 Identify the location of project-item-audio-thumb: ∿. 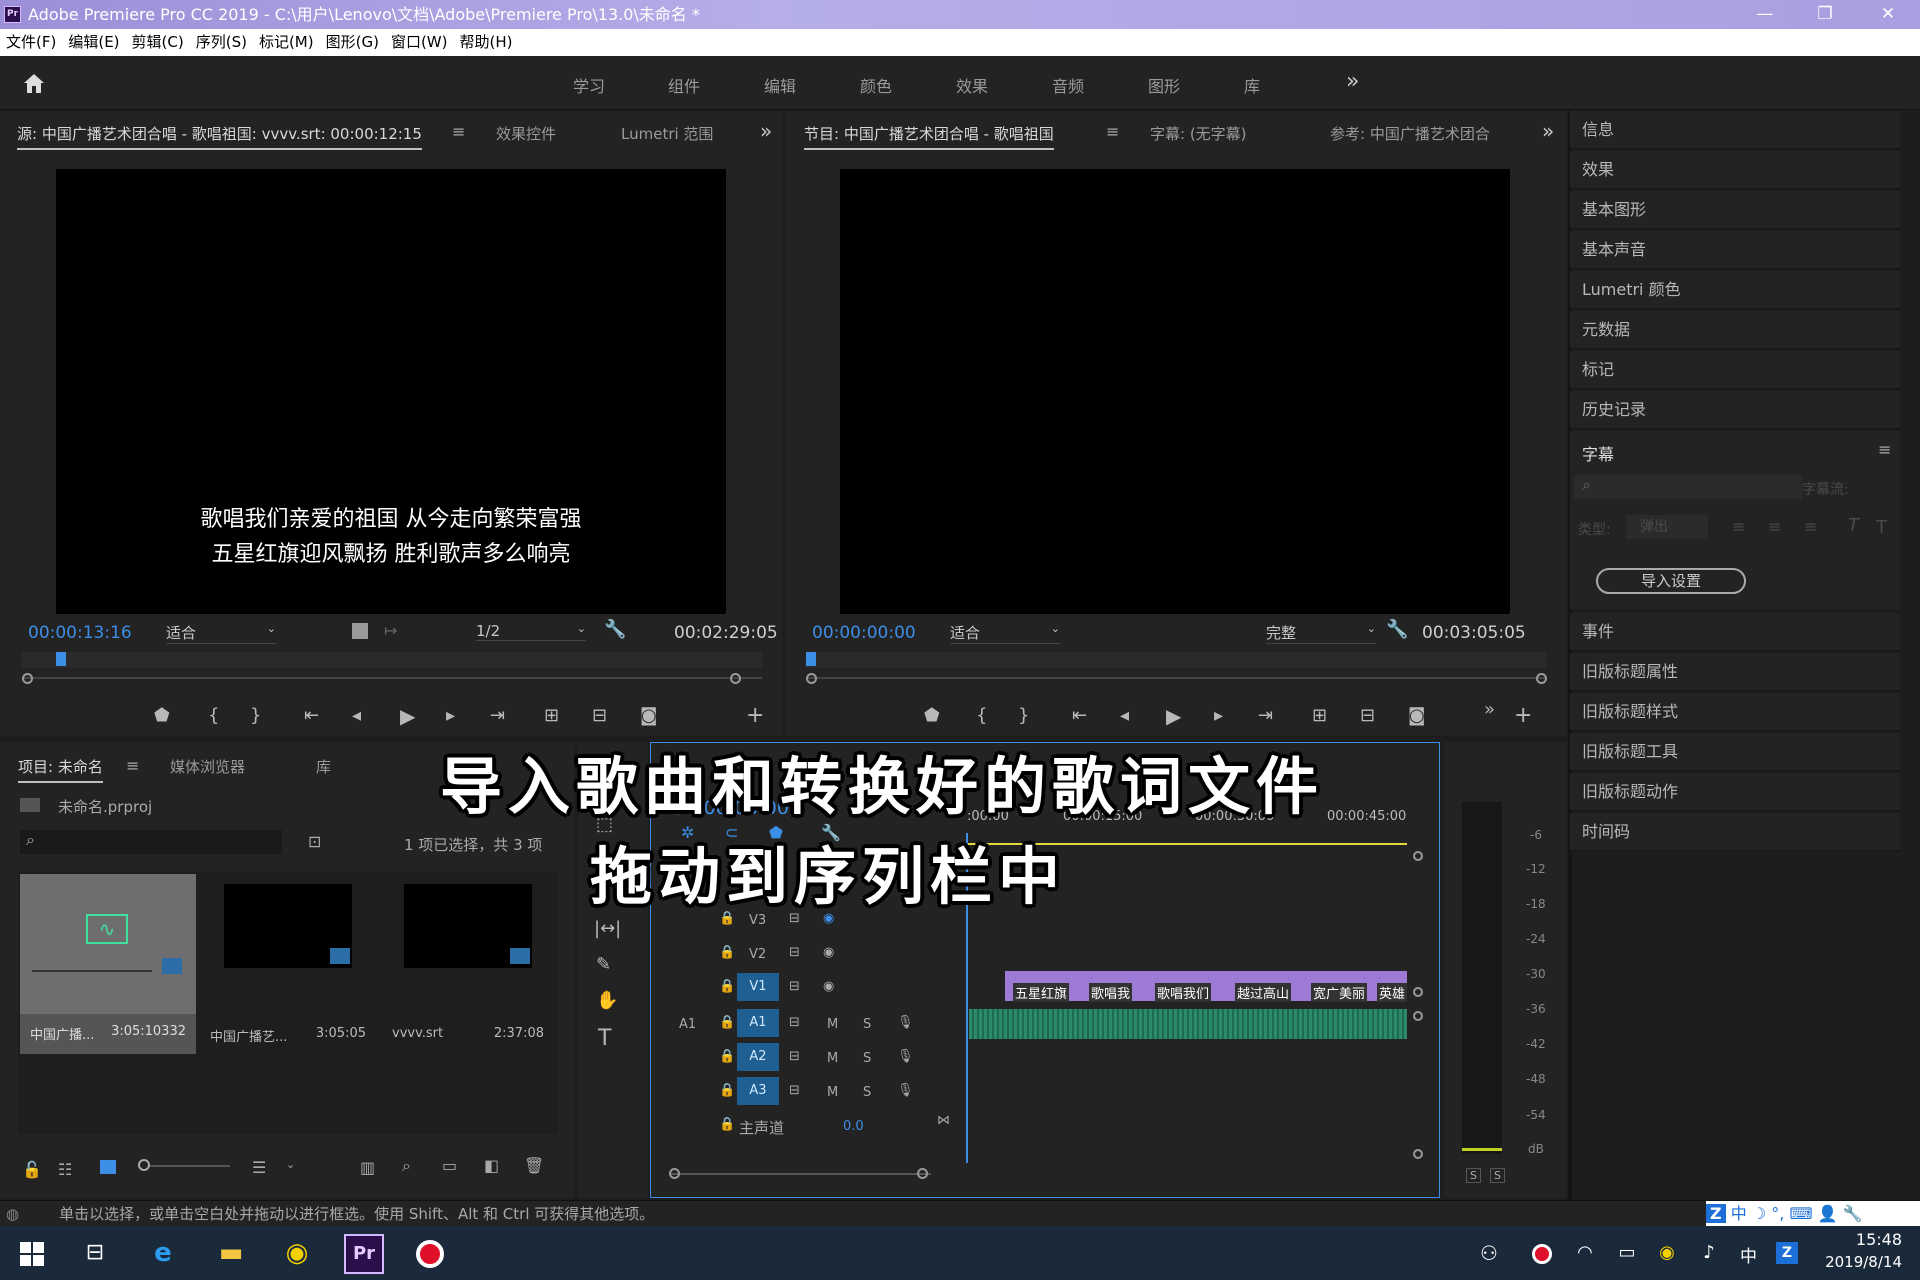
(108, 944).